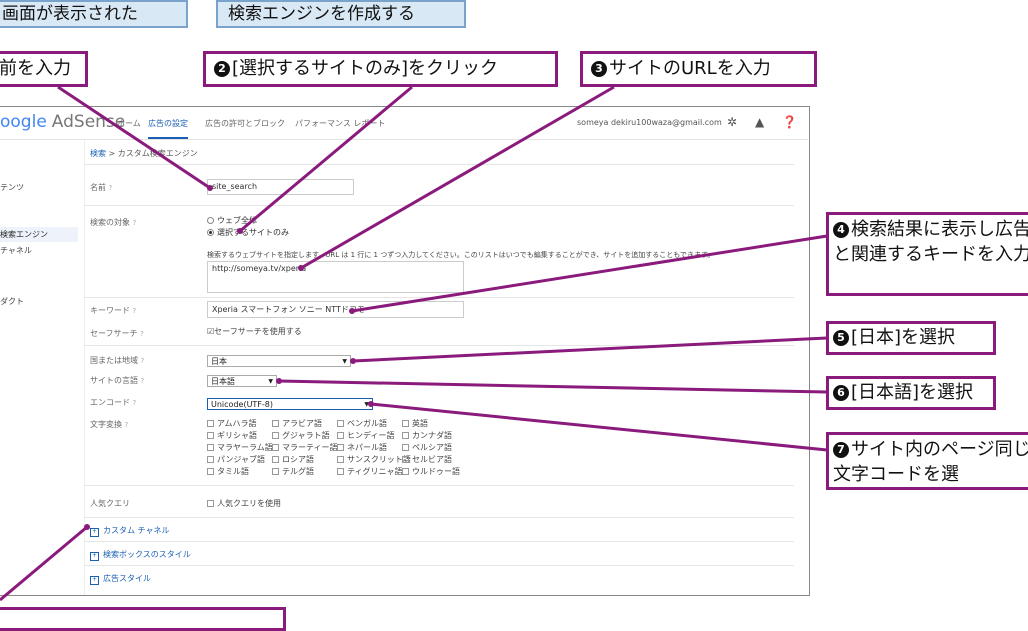 This screenshot has width=1028, height=631. What do you see at coordinates (911, 338) in the screenshot?
I see `callout-5: 5 [日本]を選択` at bounding box center [911, 338].